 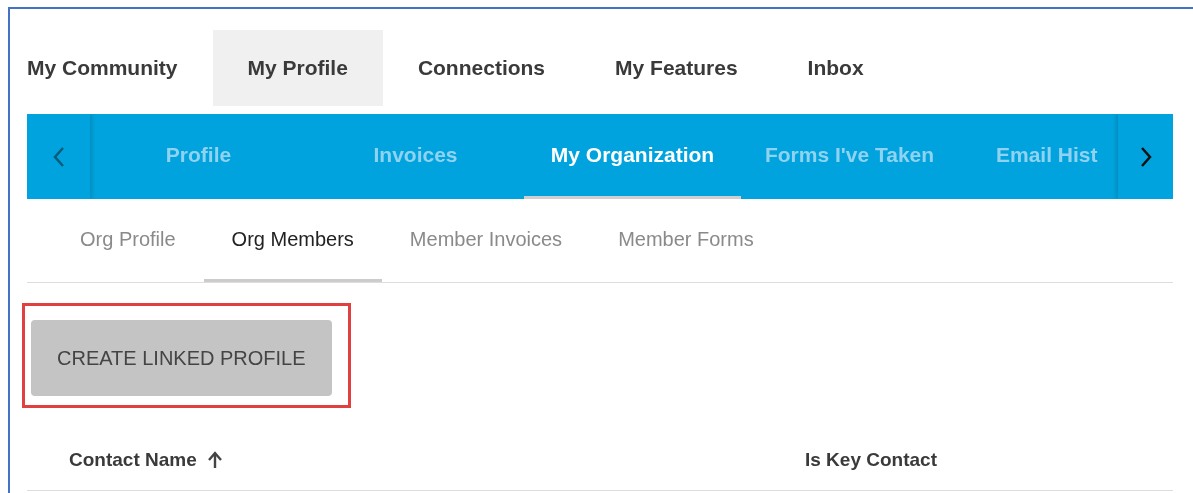 What do you see at coordinates (128, 240) in the screenshot?
I see `org-tab: Org Profile` at bounding box center [128, 240].